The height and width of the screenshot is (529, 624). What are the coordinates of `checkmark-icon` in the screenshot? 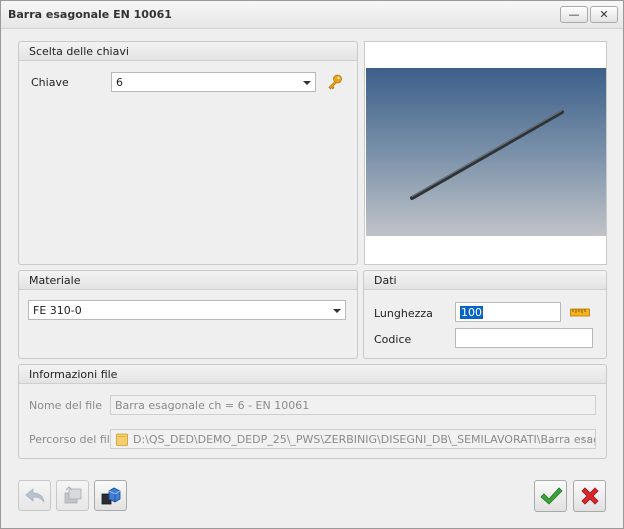 It's located at (551, 496).